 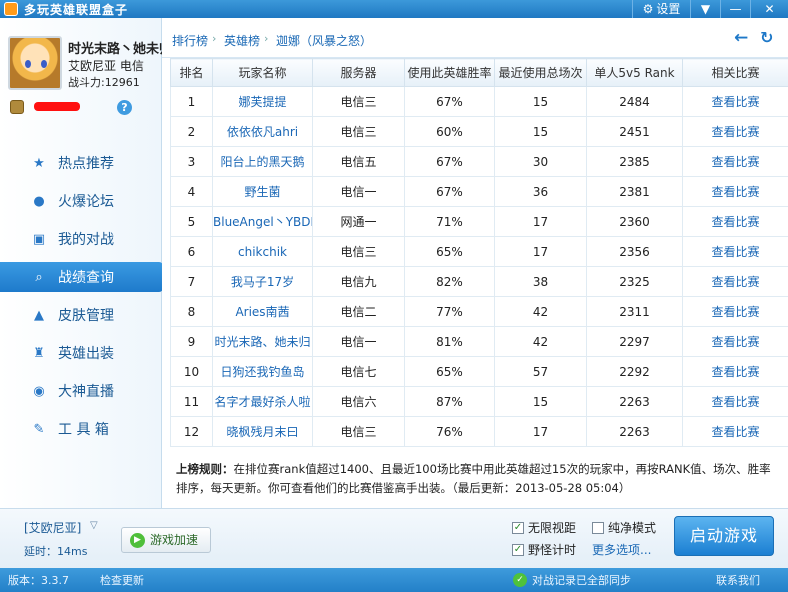 I want to click on cell-solo-rank: 2263, so click(x=634, y=401).